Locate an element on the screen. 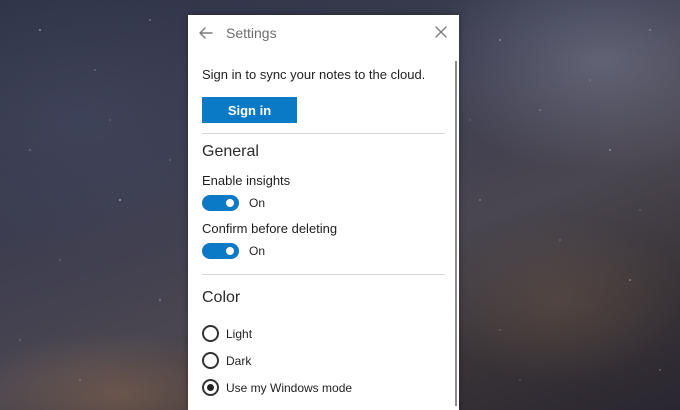  close-button is located at coordinates (441, 32).